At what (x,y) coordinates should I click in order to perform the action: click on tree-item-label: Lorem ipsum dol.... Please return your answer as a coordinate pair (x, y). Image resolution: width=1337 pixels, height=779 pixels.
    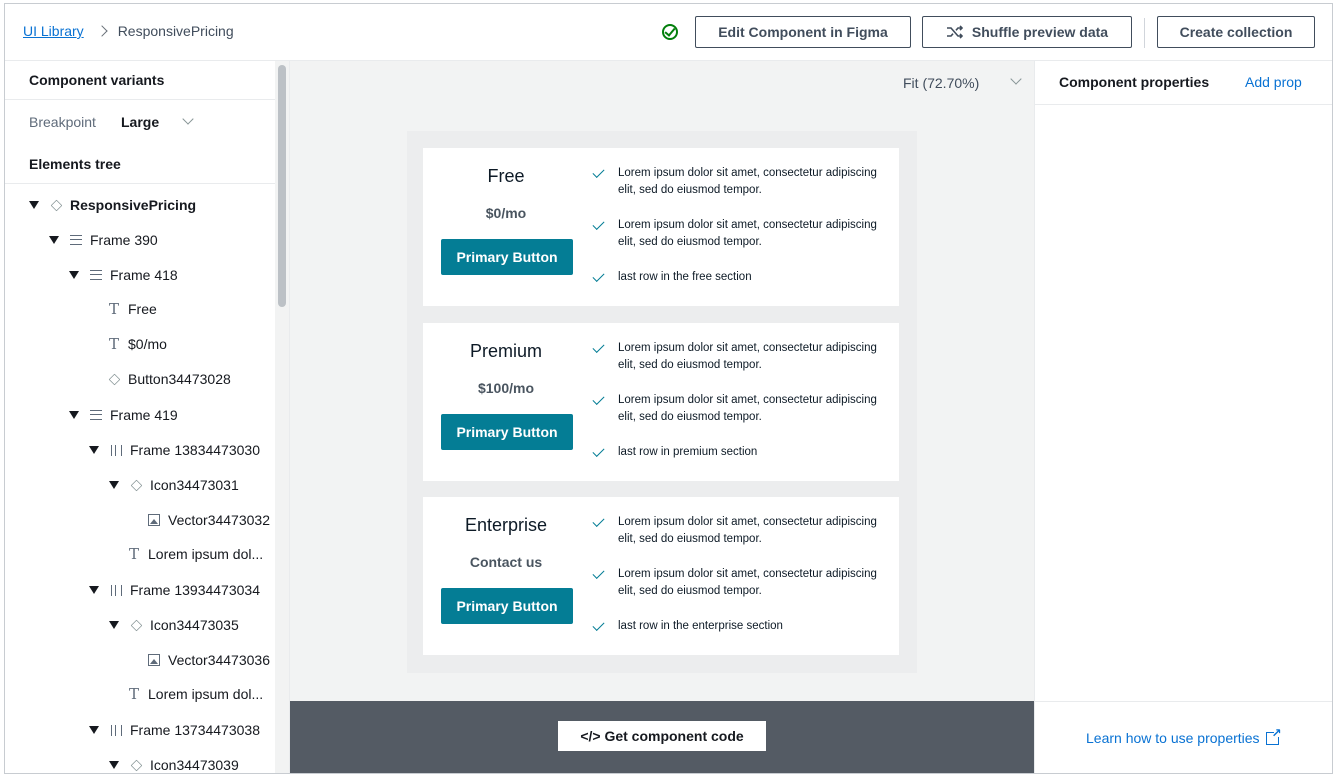
    Looking at the image, I should click on (206, 554).